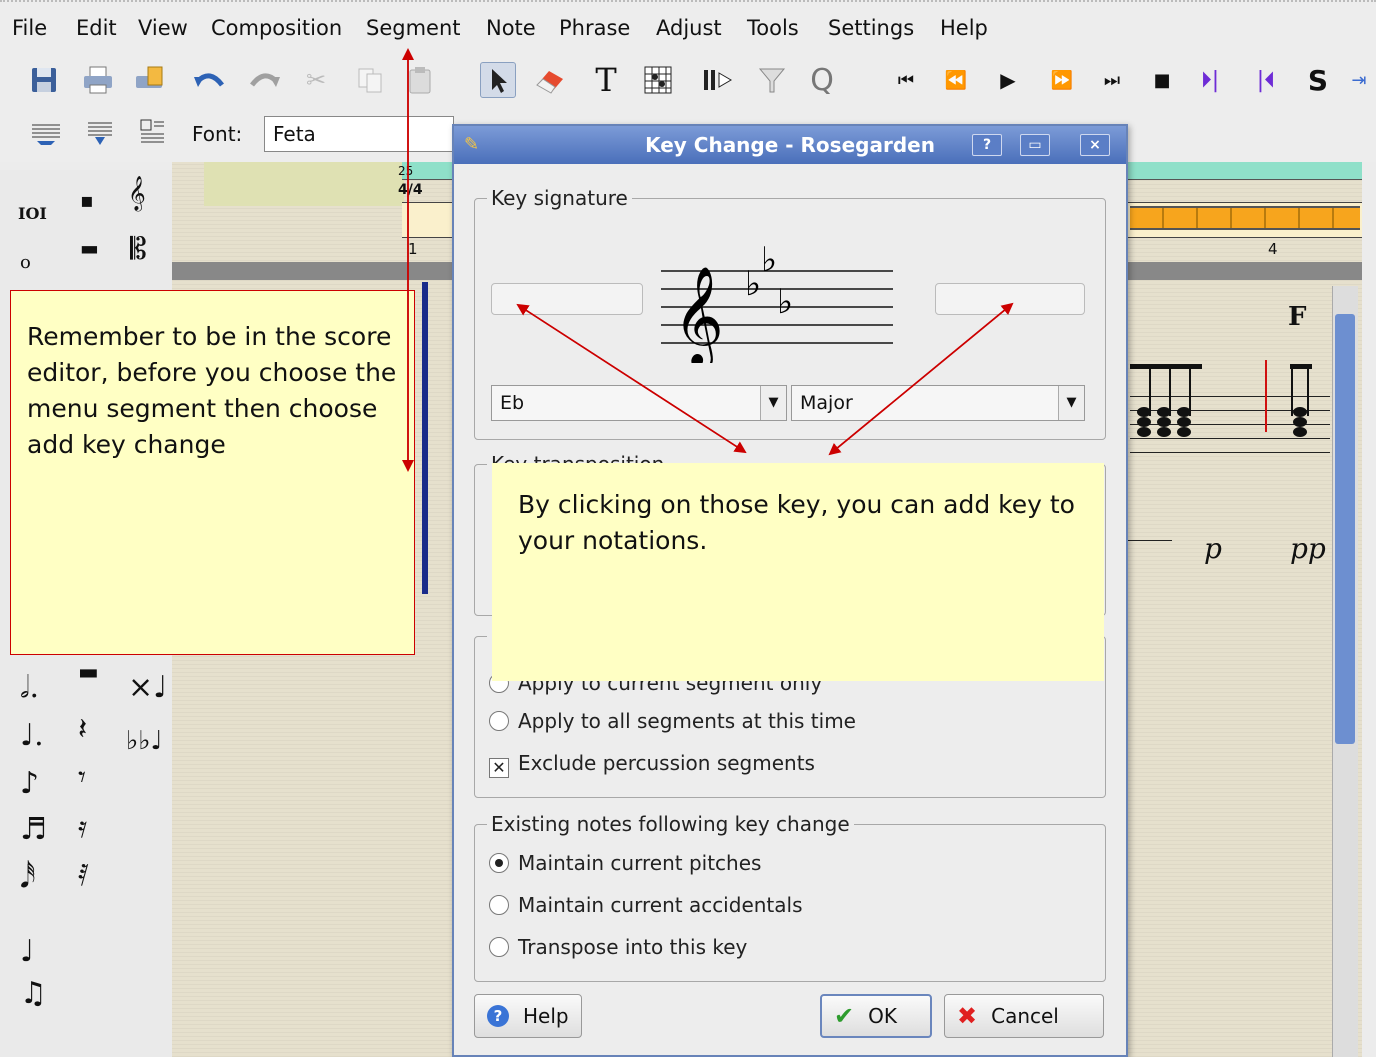 The height and width of the screenshot is (1057, 1376). What do you see at coordinates (938, 403) in the screenshot?
I see `mode-select: Major ▼` at bounding box center [938, 403].